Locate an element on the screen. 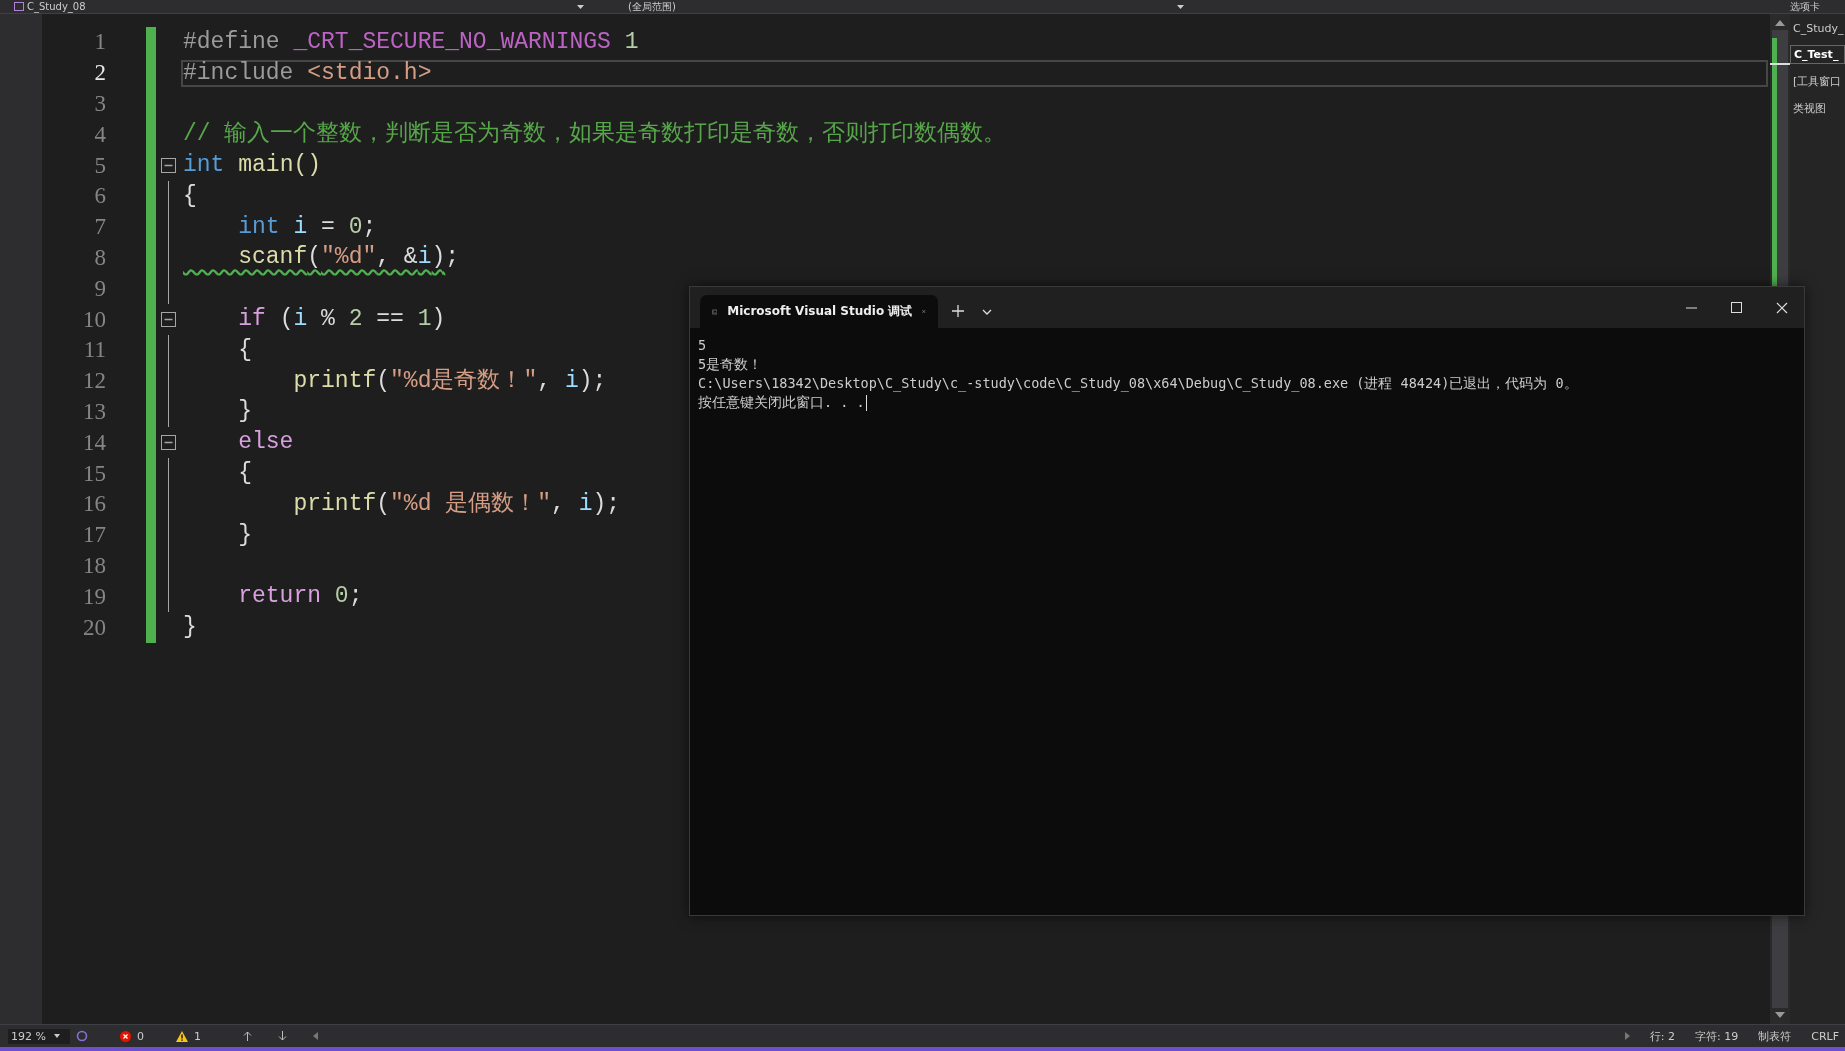 Image resolution: width=1845 pixels, height=1051 pixels. project-icon is located at coordinates (19, 6).